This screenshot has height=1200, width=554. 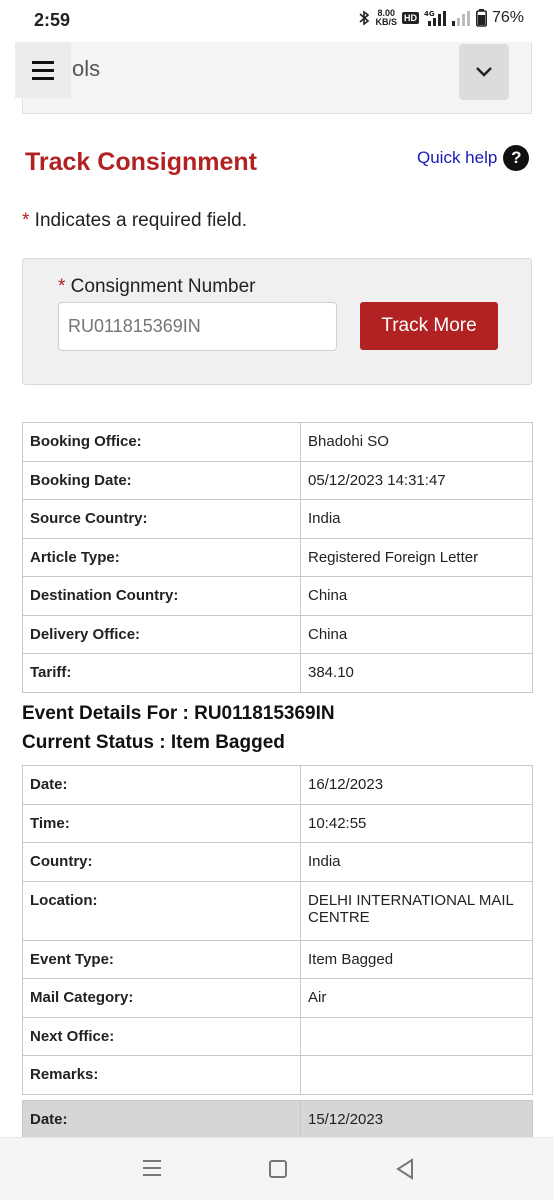 I want to click on signal-weak-icon, so click(x=460, y=18).